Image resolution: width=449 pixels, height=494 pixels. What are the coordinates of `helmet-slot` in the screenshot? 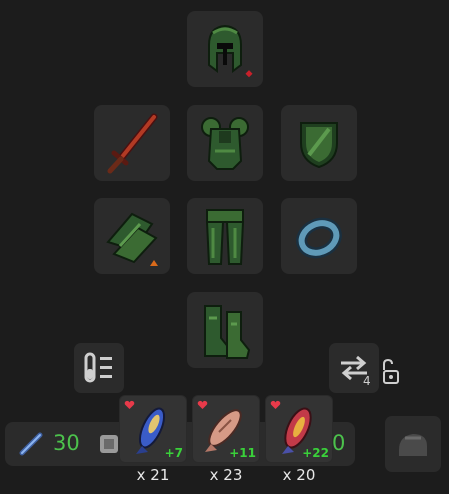 It's located at (225, 49).